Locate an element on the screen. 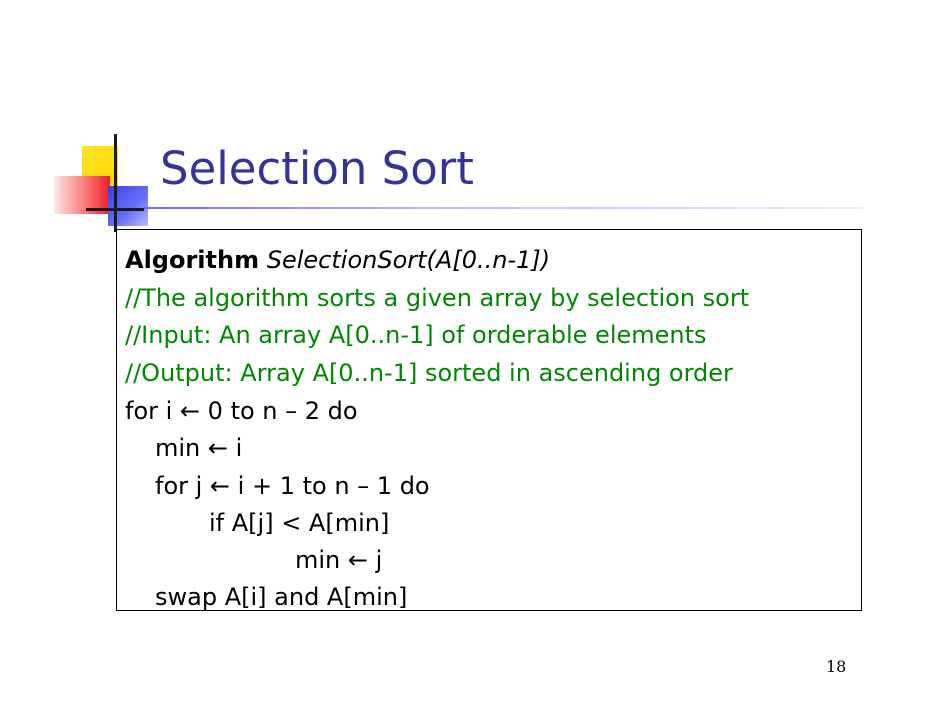 This screenshot has width=942, height=728. logo-vertical-line is located at coordinates (115, 183).